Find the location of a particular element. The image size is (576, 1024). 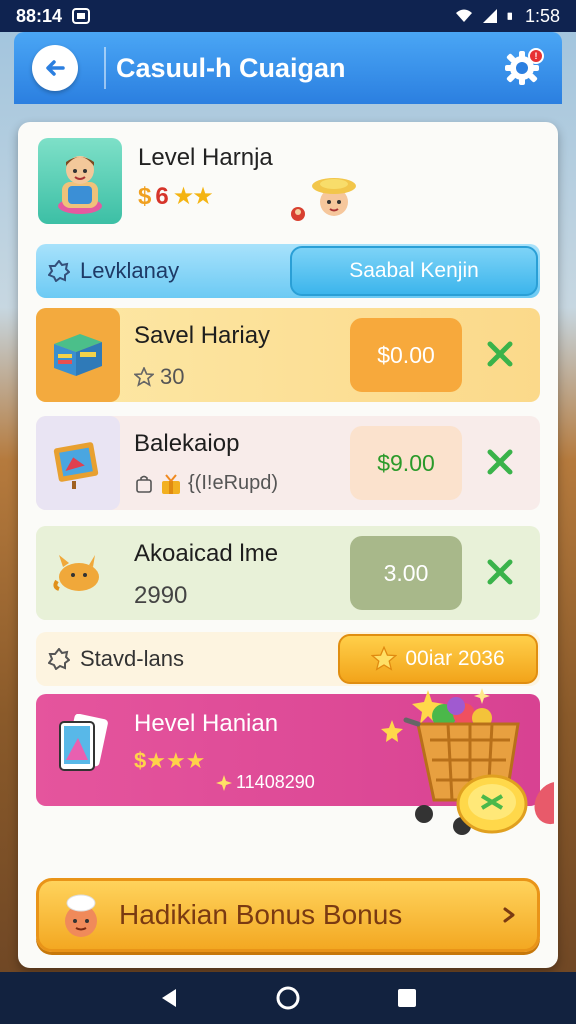

profile-name: Level Harnja is located at coordinates (205, 157).